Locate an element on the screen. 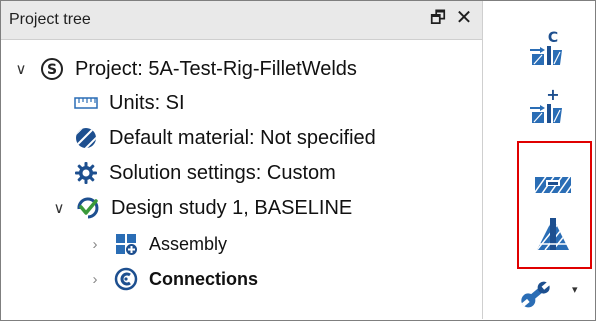 This screenshot has width=596, height=321. wrench-icon is located at coordinates (536, 294).